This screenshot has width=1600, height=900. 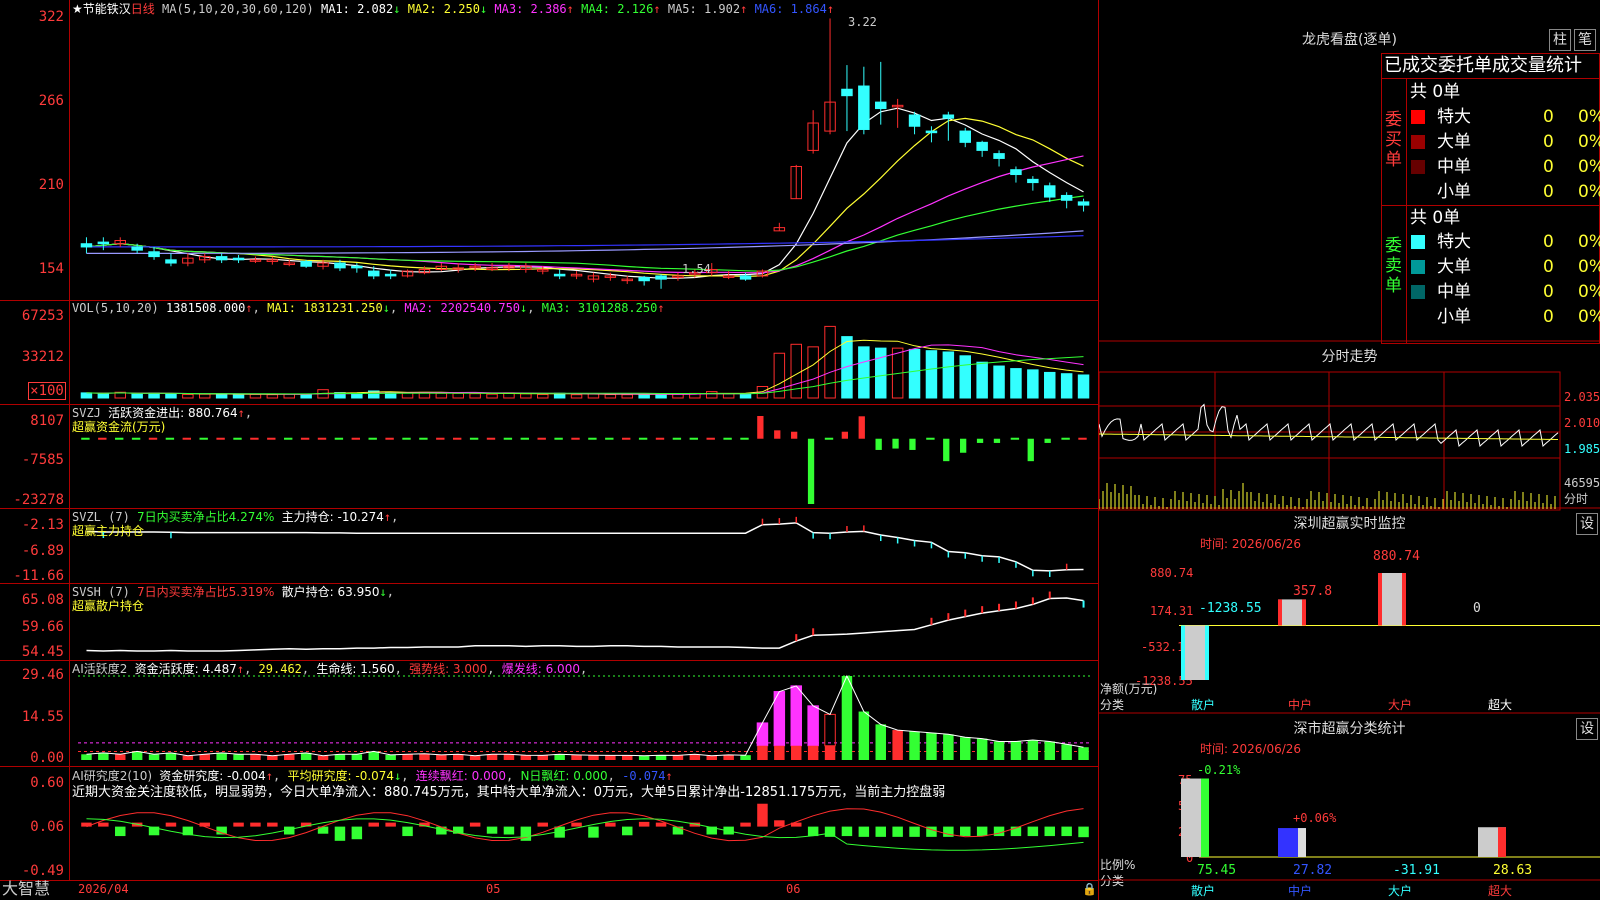 What do you see at coordinates (241, 413) in the screenshot?
I see `svzj-arrow: ↑` at bounding box center [241, 413].